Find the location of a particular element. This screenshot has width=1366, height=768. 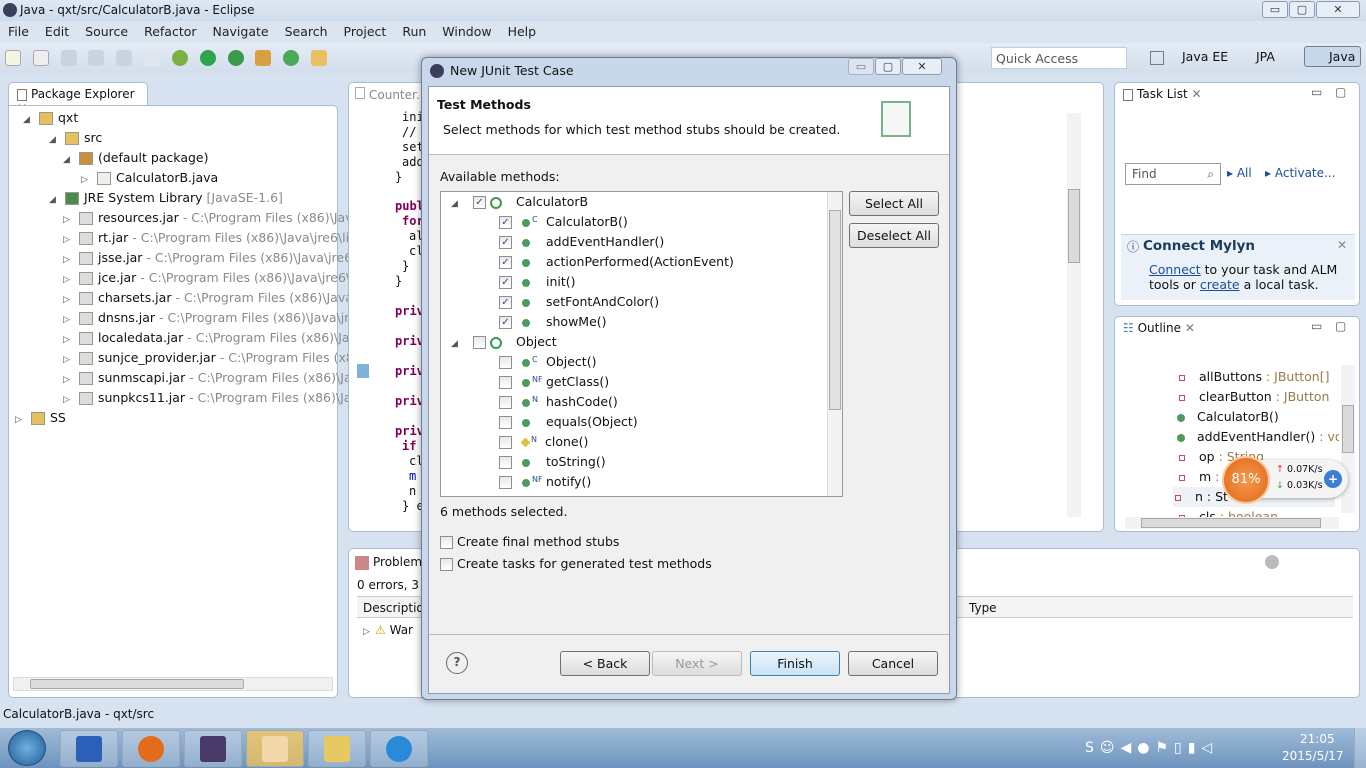

tab-problems: Problems is located at coordinates (391, 562).